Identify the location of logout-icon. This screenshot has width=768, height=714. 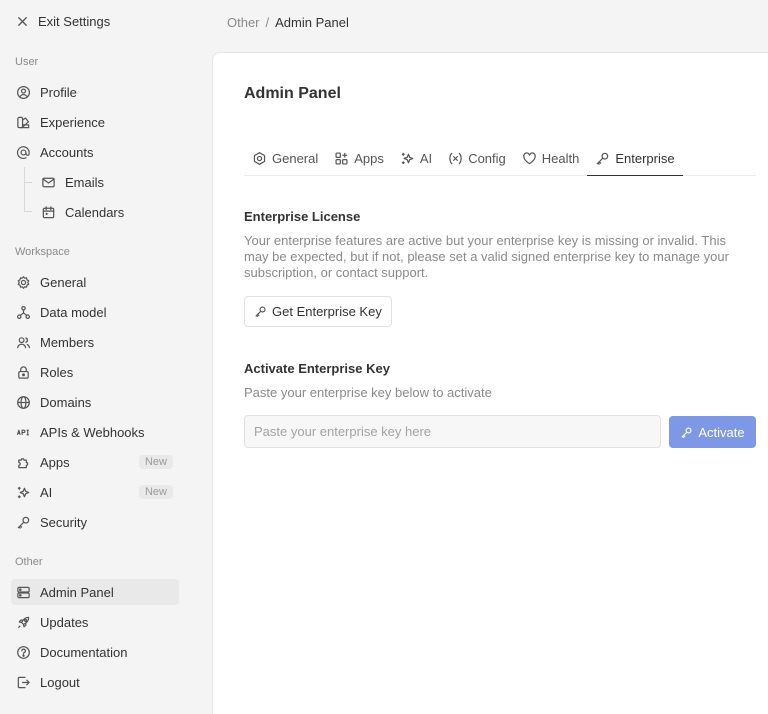
(23, 682).